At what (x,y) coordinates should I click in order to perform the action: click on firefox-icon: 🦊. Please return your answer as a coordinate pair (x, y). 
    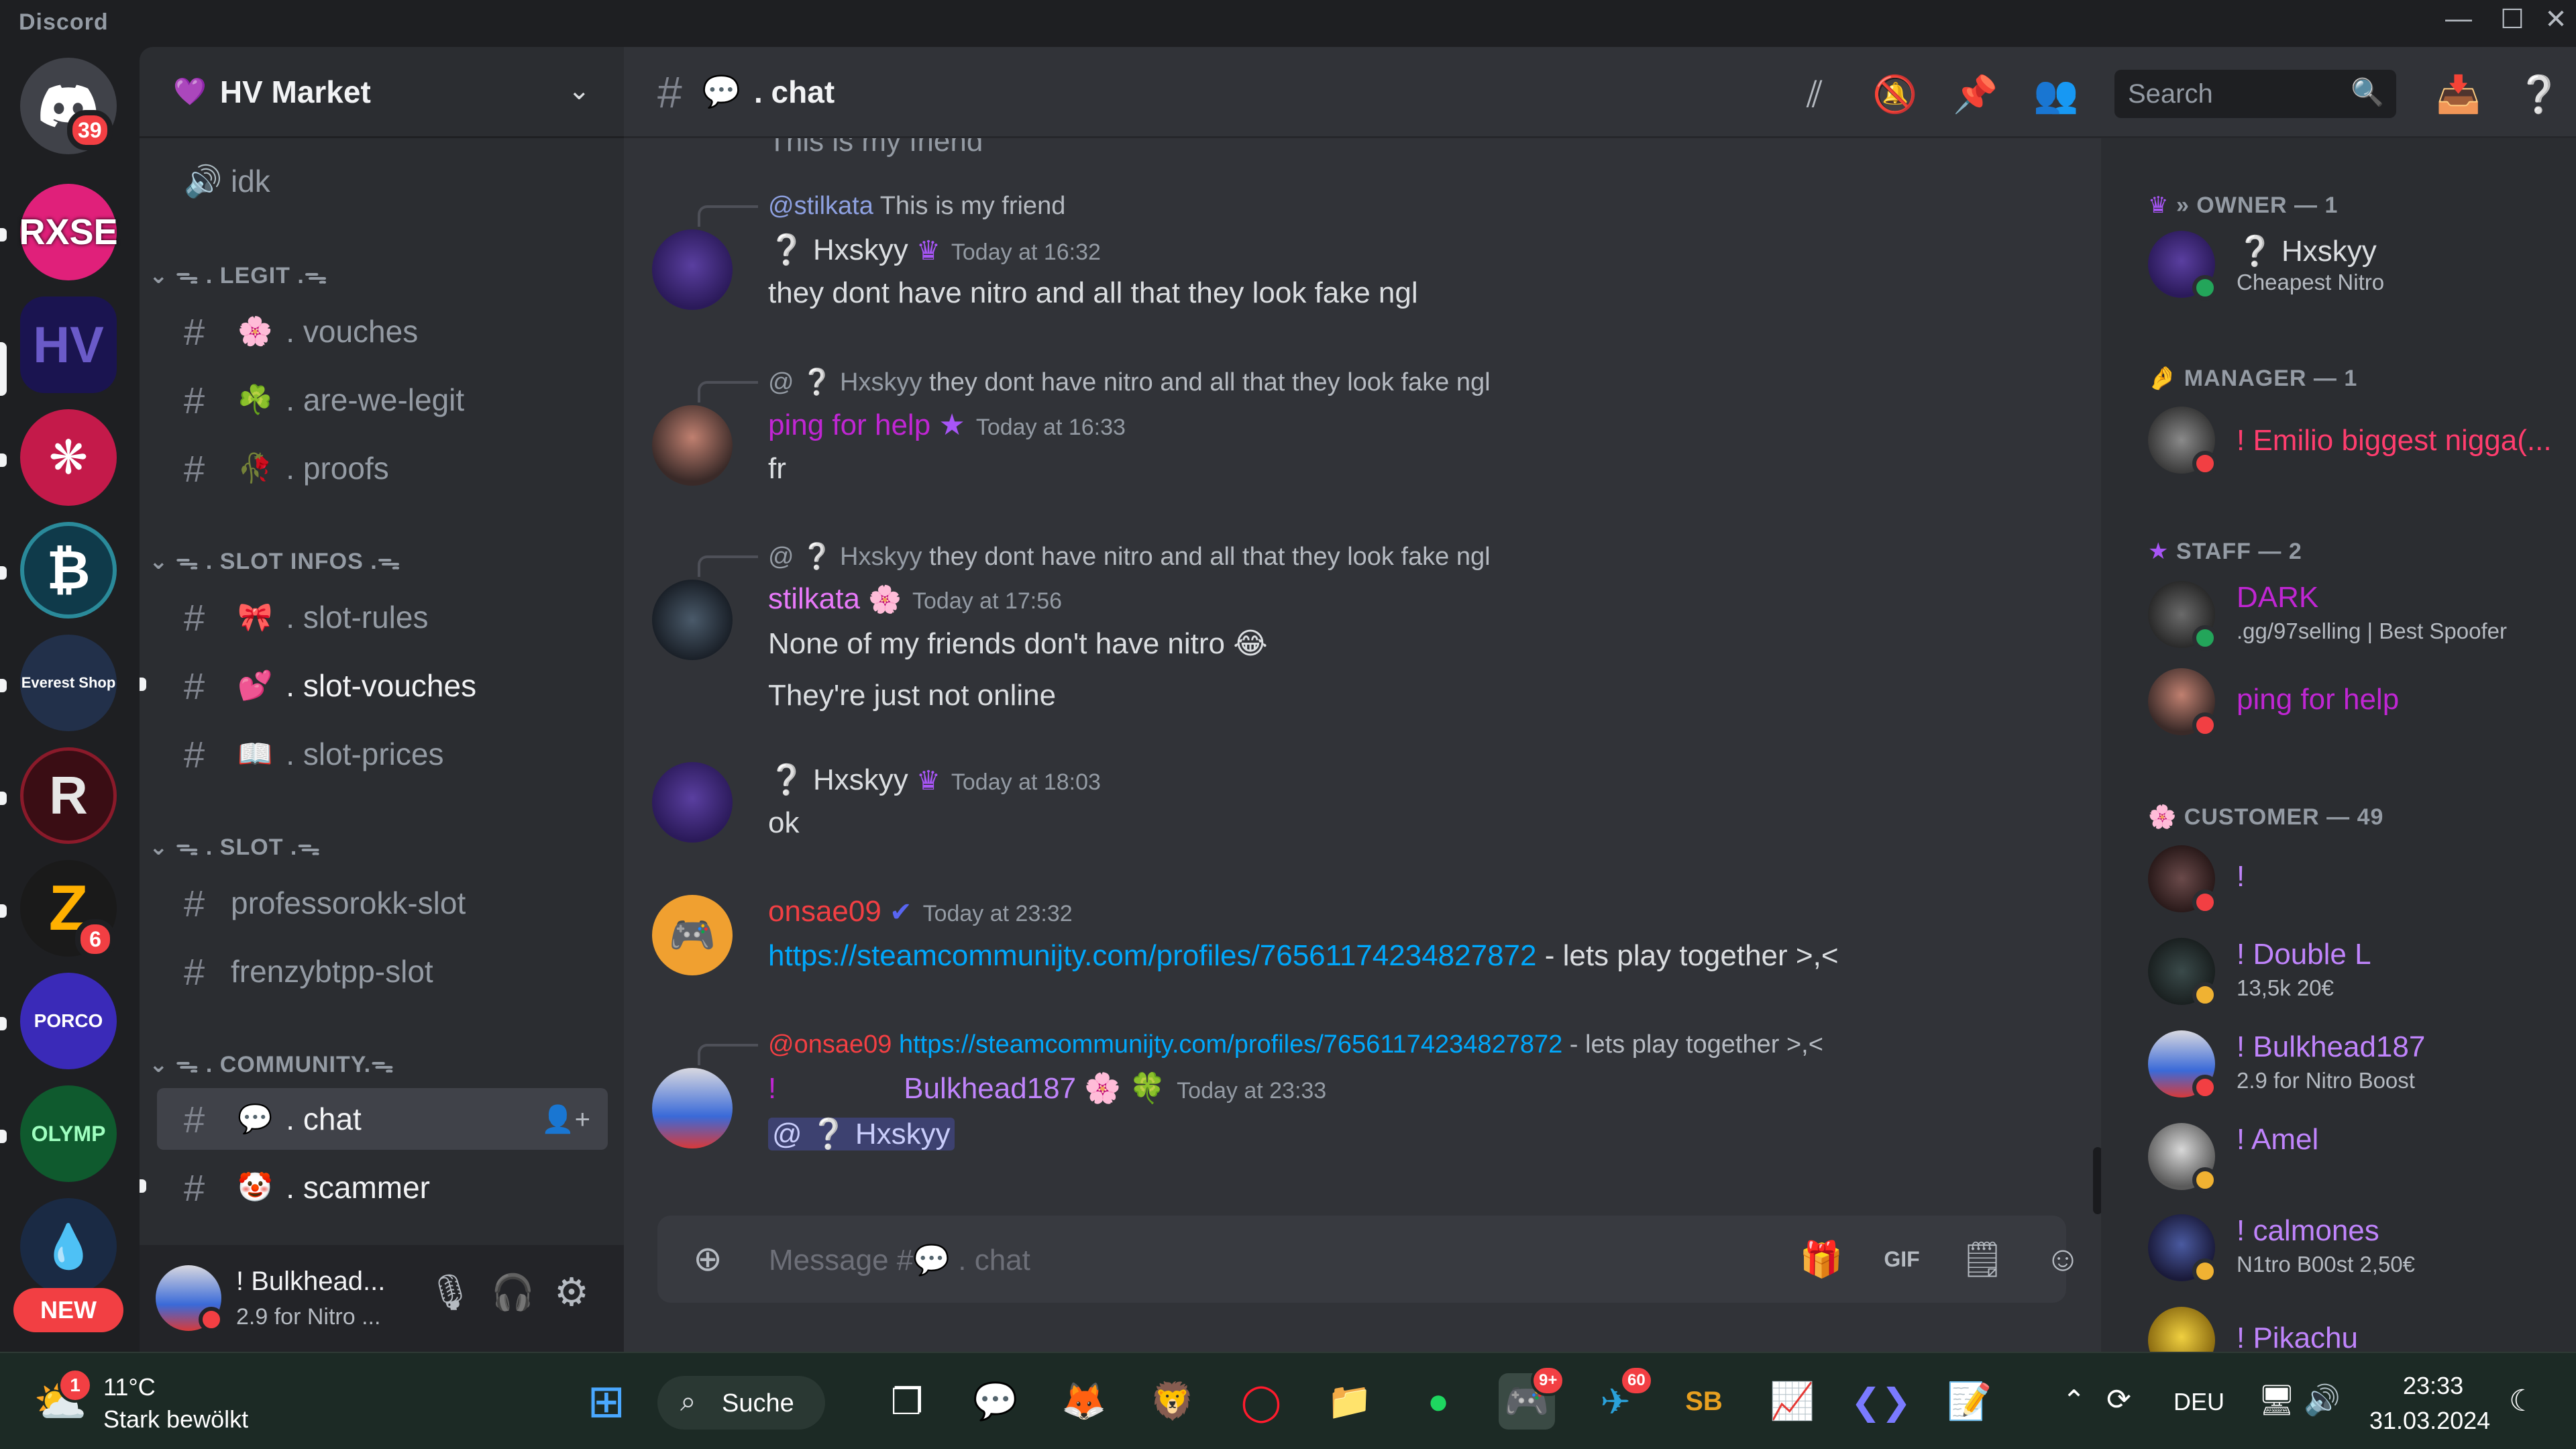
    Looking at the image, I should click on (1084, 1401).